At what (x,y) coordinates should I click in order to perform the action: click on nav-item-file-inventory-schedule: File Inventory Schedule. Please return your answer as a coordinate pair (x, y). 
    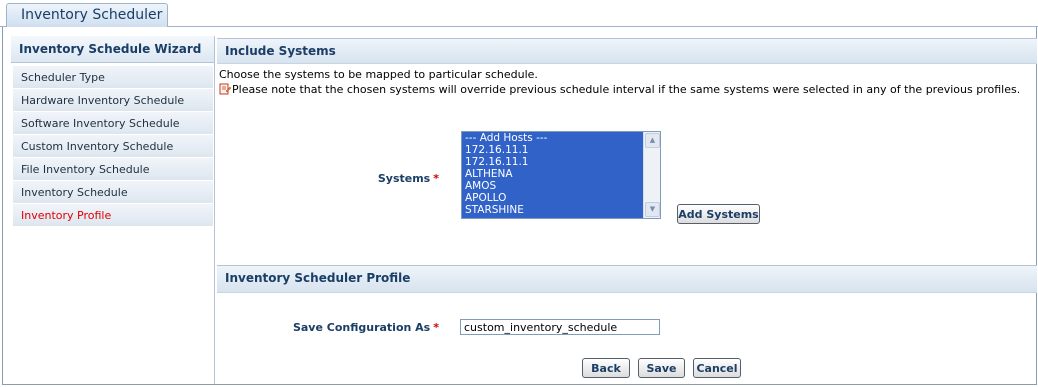
    Looking at the image, I should click on (113, 169).